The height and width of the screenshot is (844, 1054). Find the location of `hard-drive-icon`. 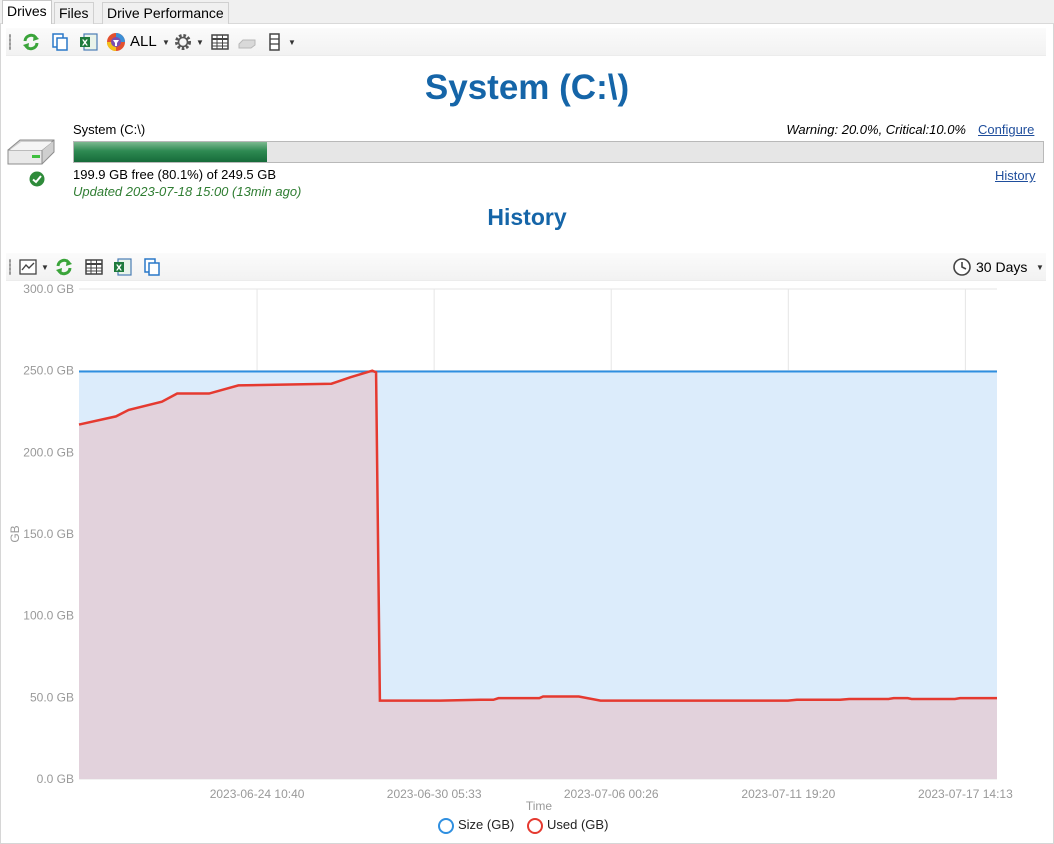

hard-drive-icon is located at coordinates (31, 153).